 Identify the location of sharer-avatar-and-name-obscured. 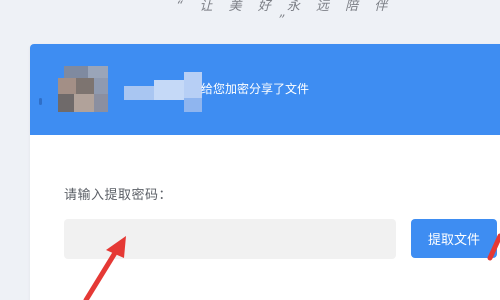
(140, 89).